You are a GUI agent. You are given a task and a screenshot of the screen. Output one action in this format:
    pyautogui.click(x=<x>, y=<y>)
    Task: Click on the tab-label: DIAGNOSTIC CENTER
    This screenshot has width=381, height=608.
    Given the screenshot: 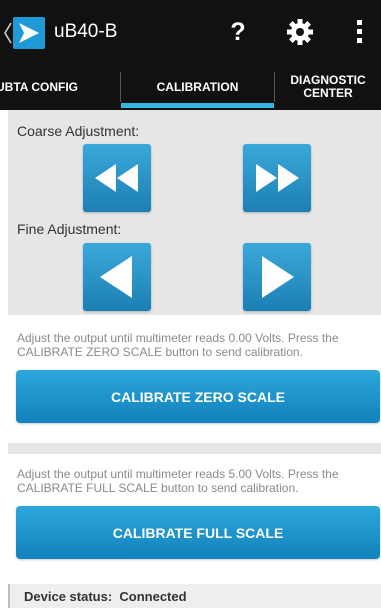 What is the action you would take?
    pyautogui.click(x=328, y=86)
    